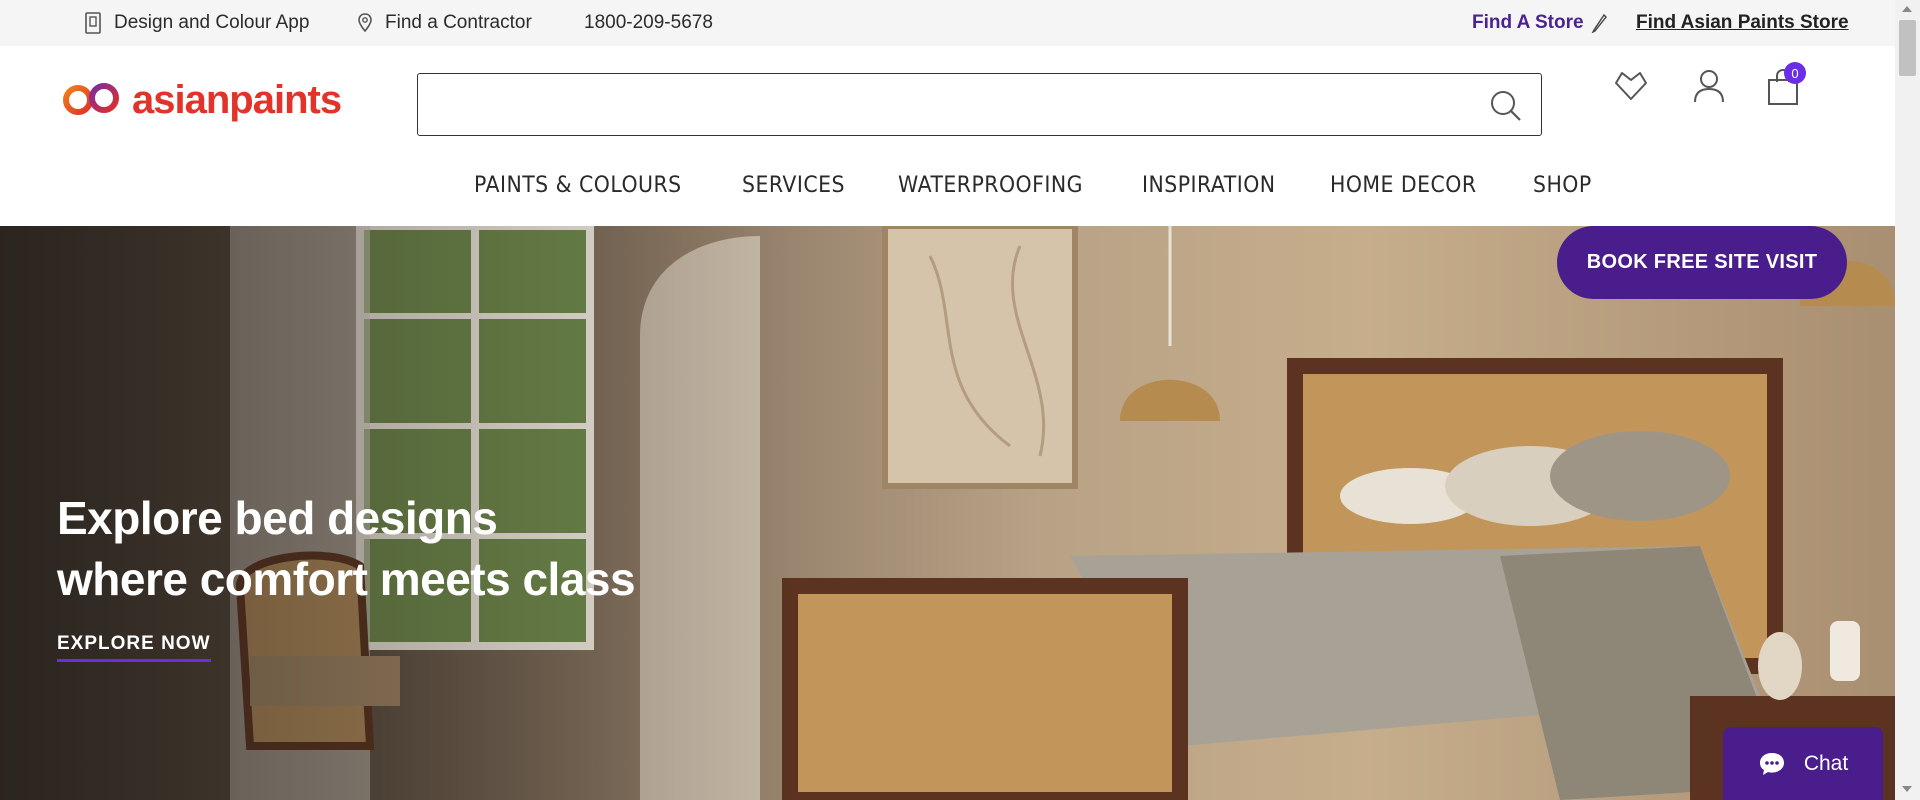 Image resolution: width=1920 pixels, height=800 pixels. Describe the element at coordinates (93, 23) in the screenshot. I see `phone-app-icon` at that location.